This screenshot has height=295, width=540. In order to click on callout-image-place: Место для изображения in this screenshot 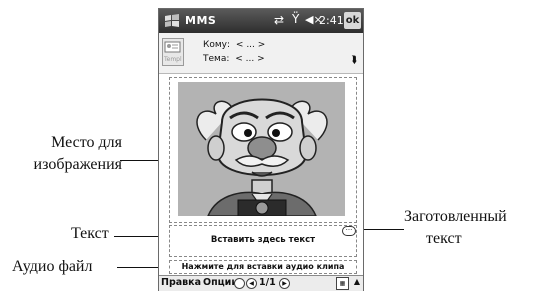, I will do `click(66, 154)`.